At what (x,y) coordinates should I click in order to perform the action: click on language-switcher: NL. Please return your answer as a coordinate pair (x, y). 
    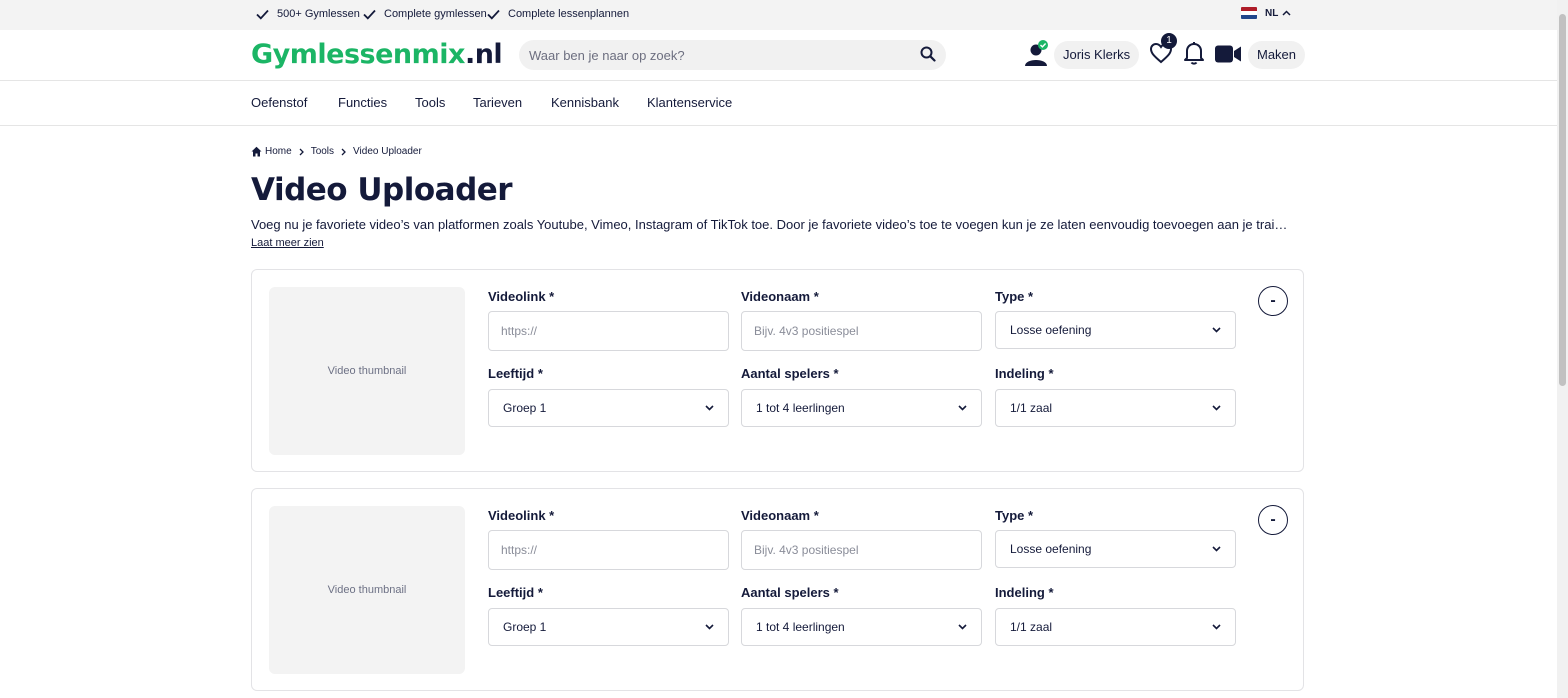
    Looking at the image, I should click on (1266, 13).